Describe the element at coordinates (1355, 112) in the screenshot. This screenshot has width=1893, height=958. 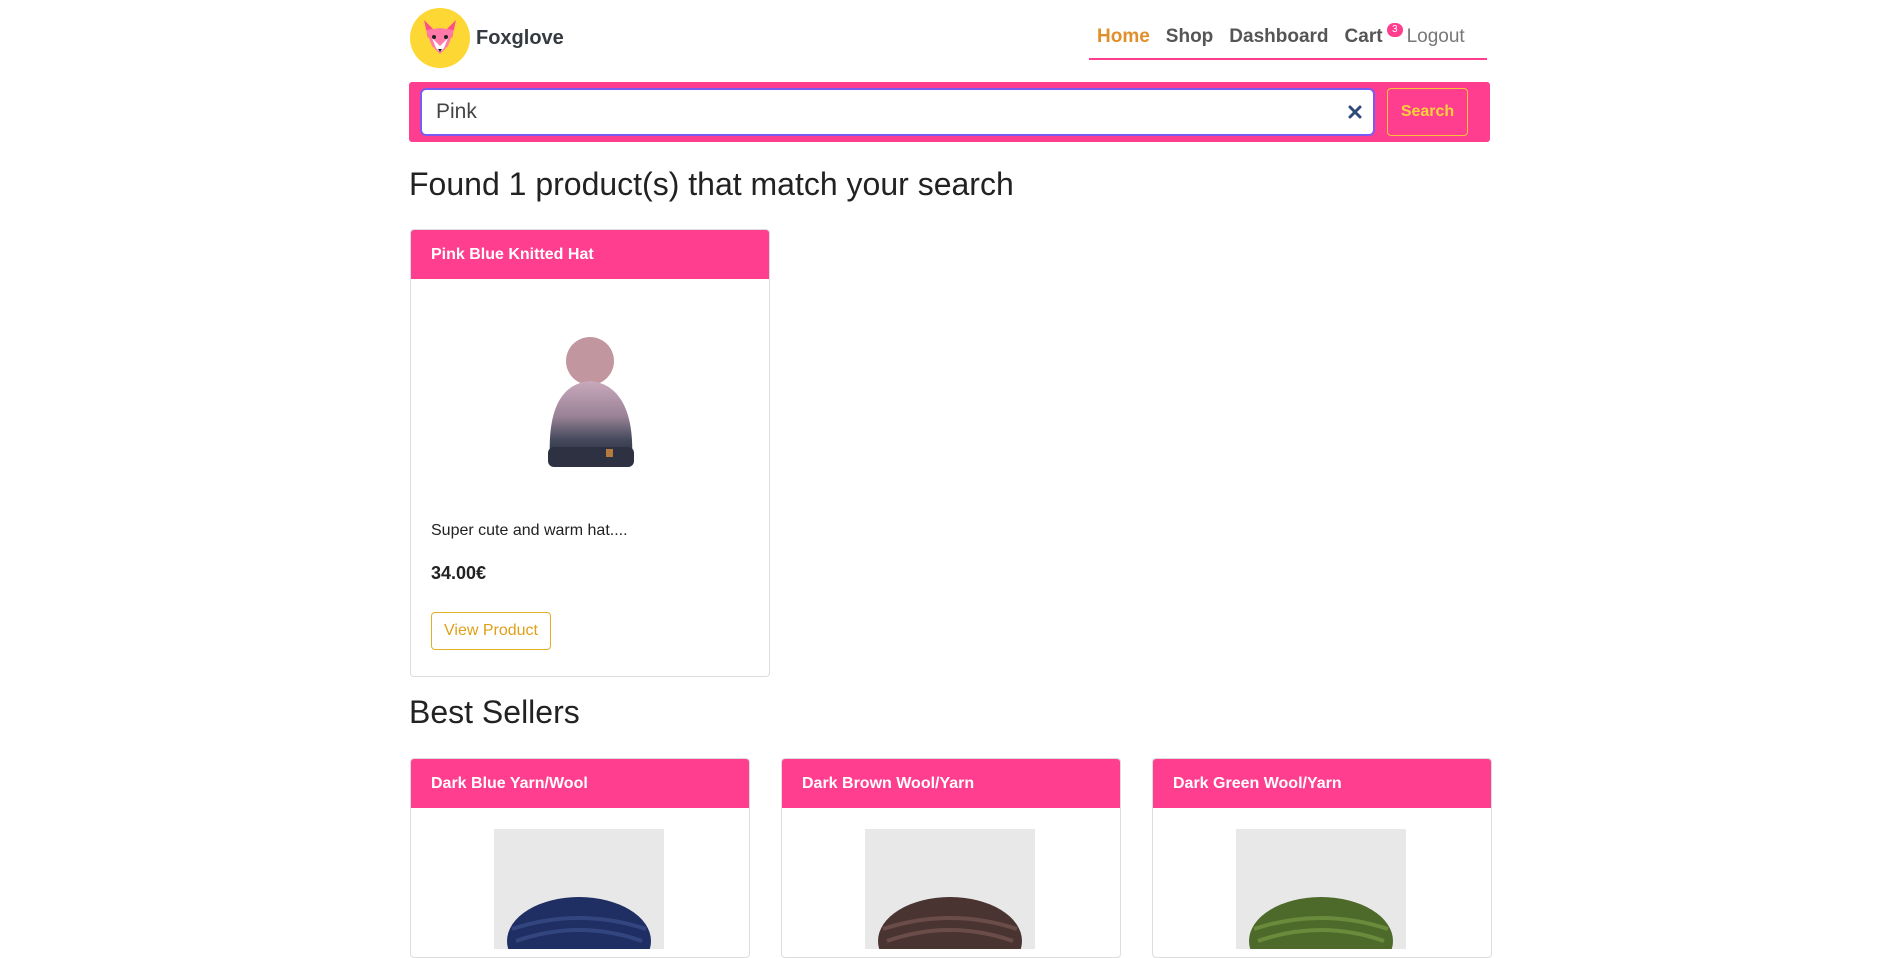
I see `close-icon` at that location.